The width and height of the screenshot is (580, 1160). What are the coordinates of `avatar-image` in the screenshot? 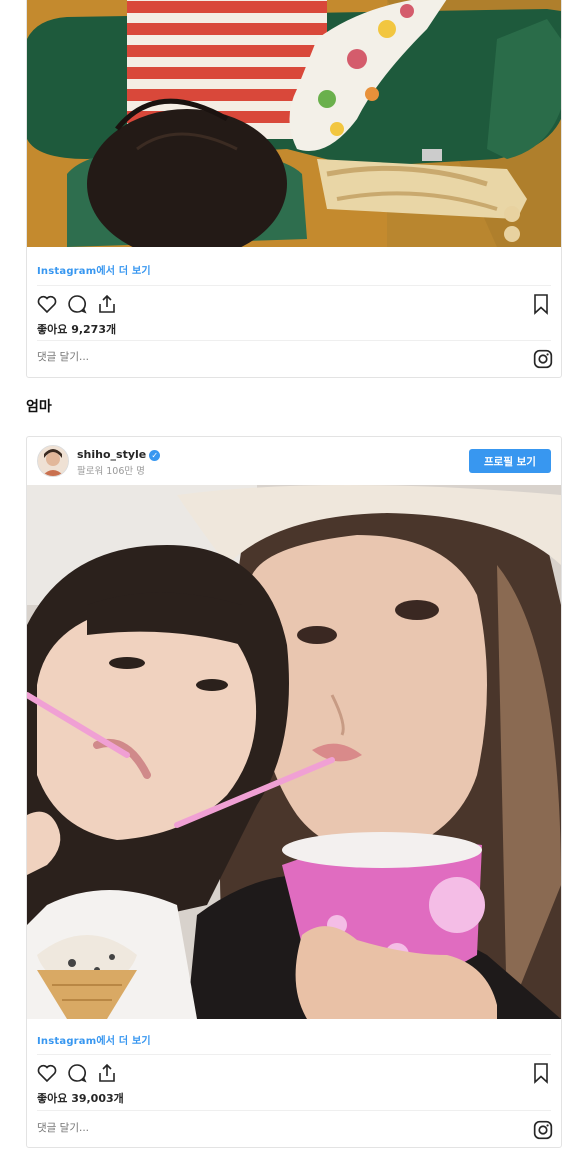 It's located at (53, 461).